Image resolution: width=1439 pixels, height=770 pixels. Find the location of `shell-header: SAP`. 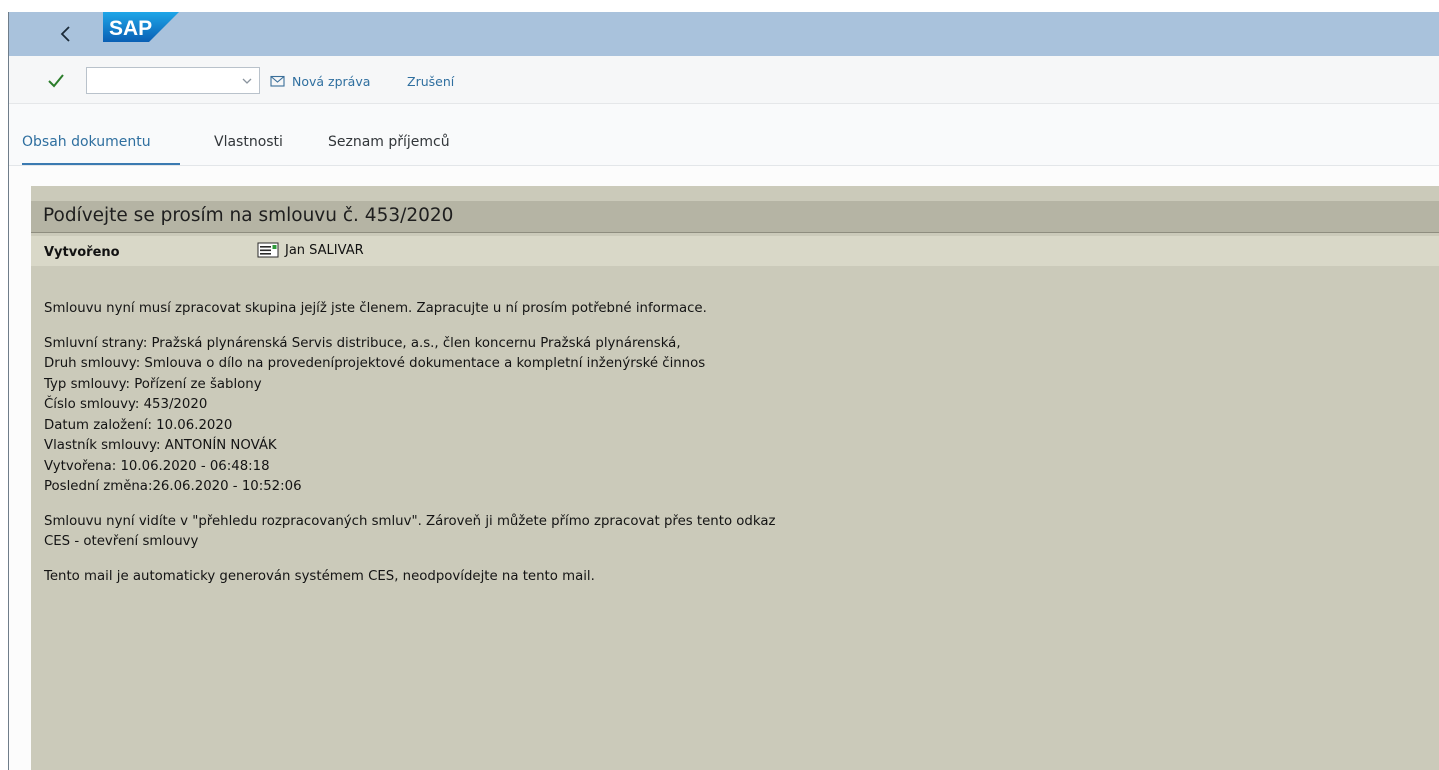

shell-header: SAP is located at coordinates (724, 34).